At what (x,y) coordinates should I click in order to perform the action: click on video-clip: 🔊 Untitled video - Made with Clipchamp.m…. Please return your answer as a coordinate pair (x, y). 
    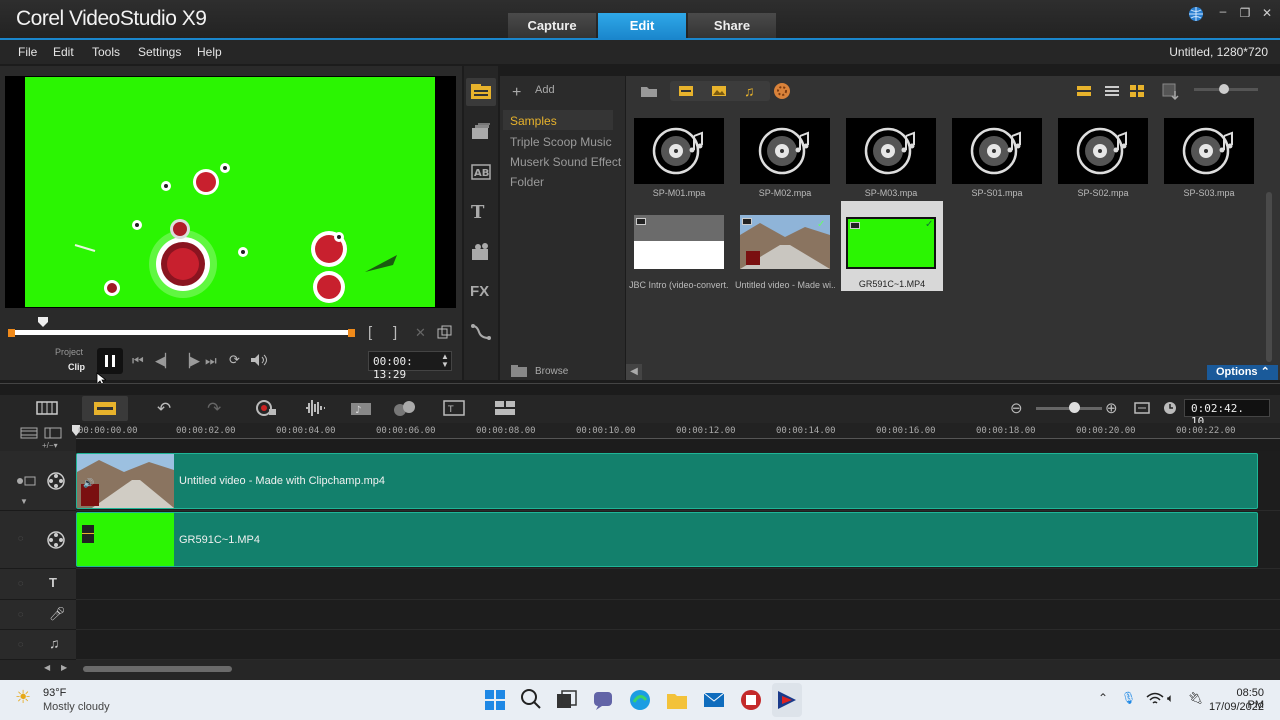
    Looking at the image, I should click on (667, 481).